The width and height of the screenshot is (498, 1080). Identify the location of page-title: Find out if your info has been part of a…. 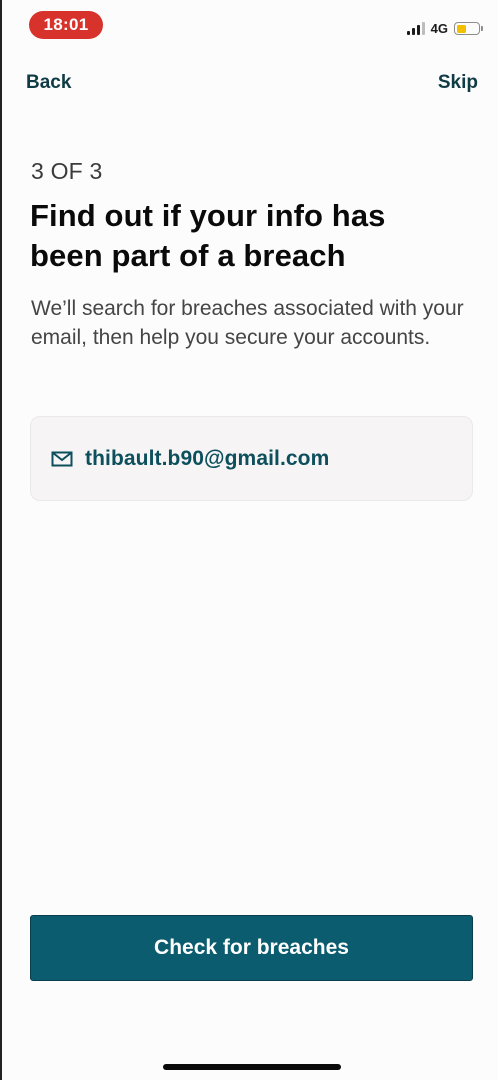
(208, 235).